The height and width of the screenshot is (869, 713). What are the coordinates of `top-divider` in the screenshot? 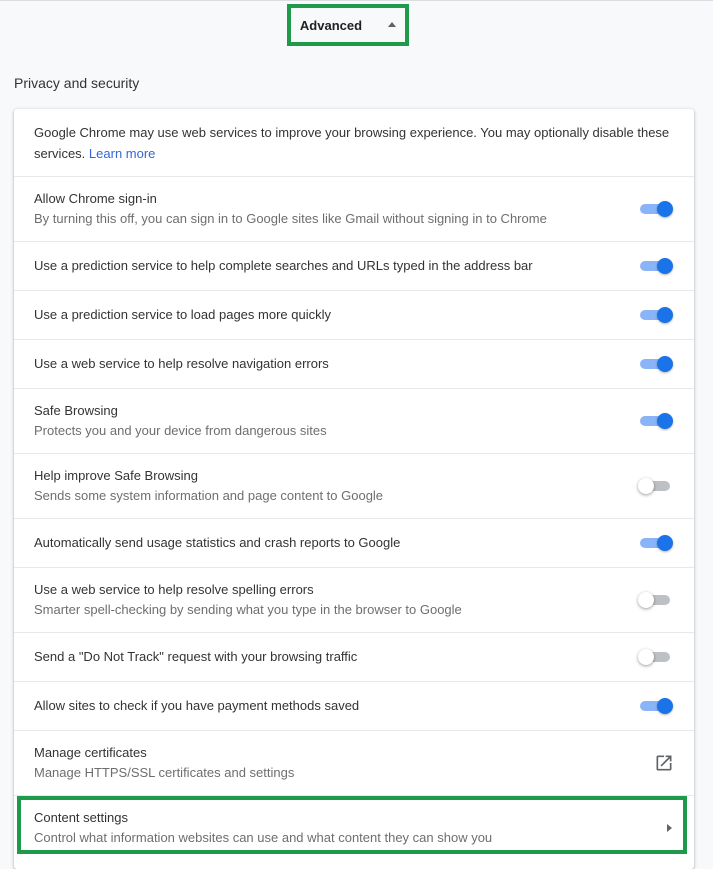 It's located at (356, 0).